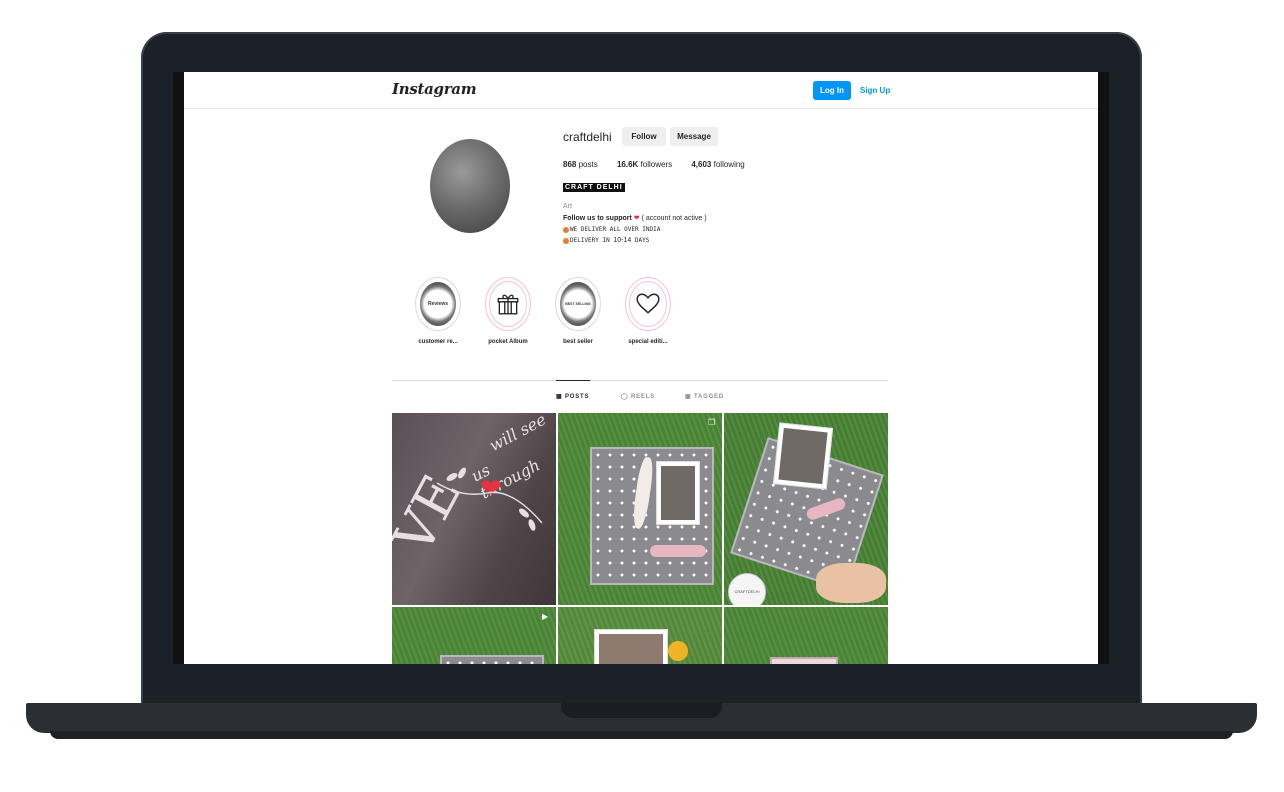 Image resolution: width=1284 pixels, height=792 pixels. What do you see at coordinates (611, 229) in the screenshot?
I see `bio-line-2: WE DELIVER ALL OVER INDIA` at bounding box center [611, 229].